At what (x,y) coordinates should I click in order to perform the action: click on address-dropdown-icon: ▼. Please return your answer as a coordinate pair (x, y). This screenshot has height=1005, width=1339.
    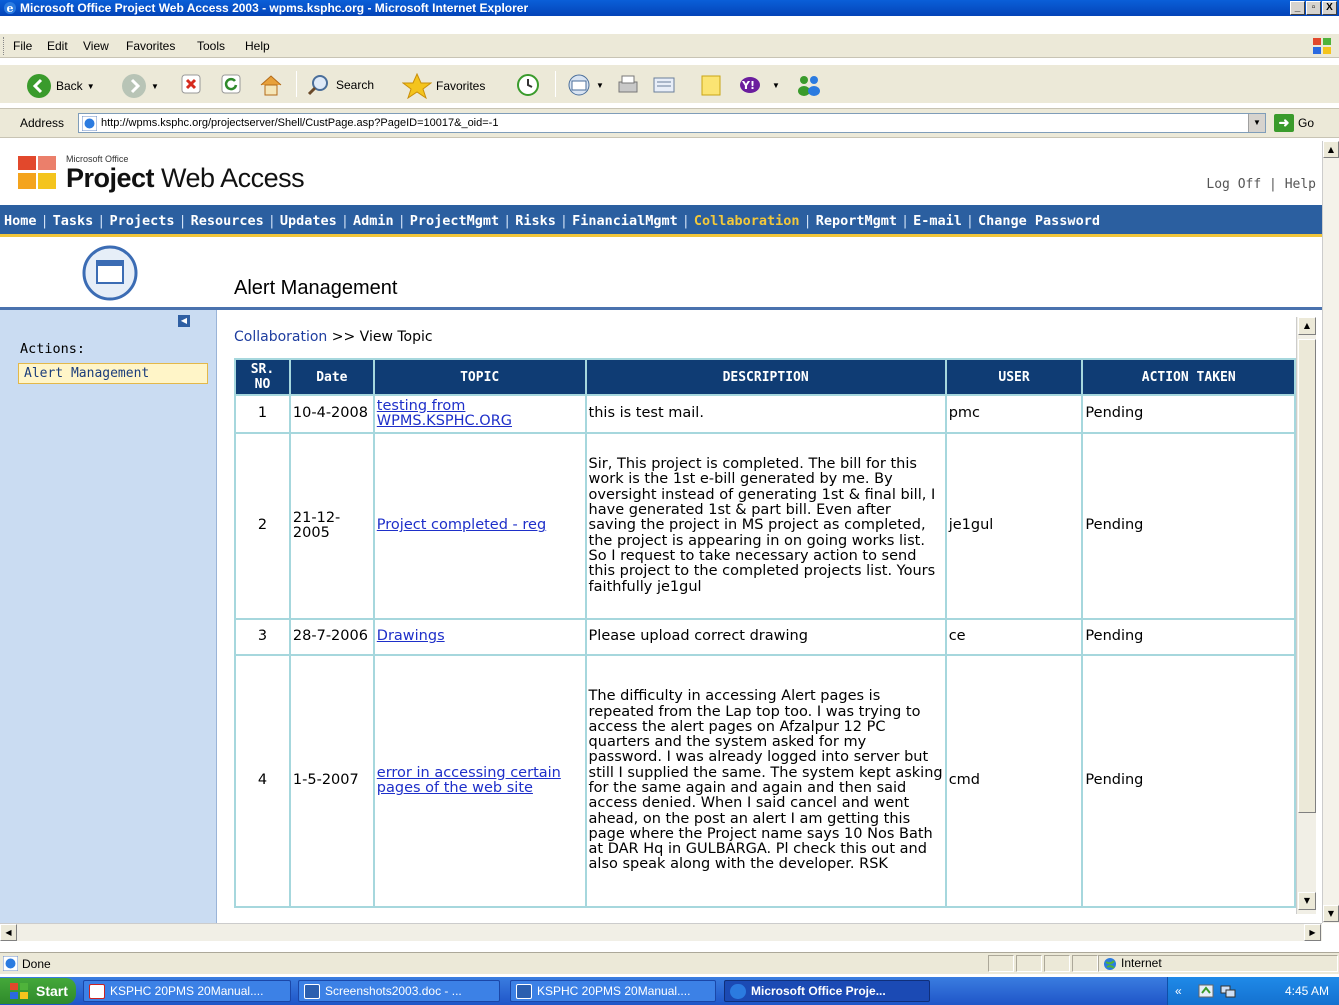
    Looking at the image, I should click on (1256, 123).